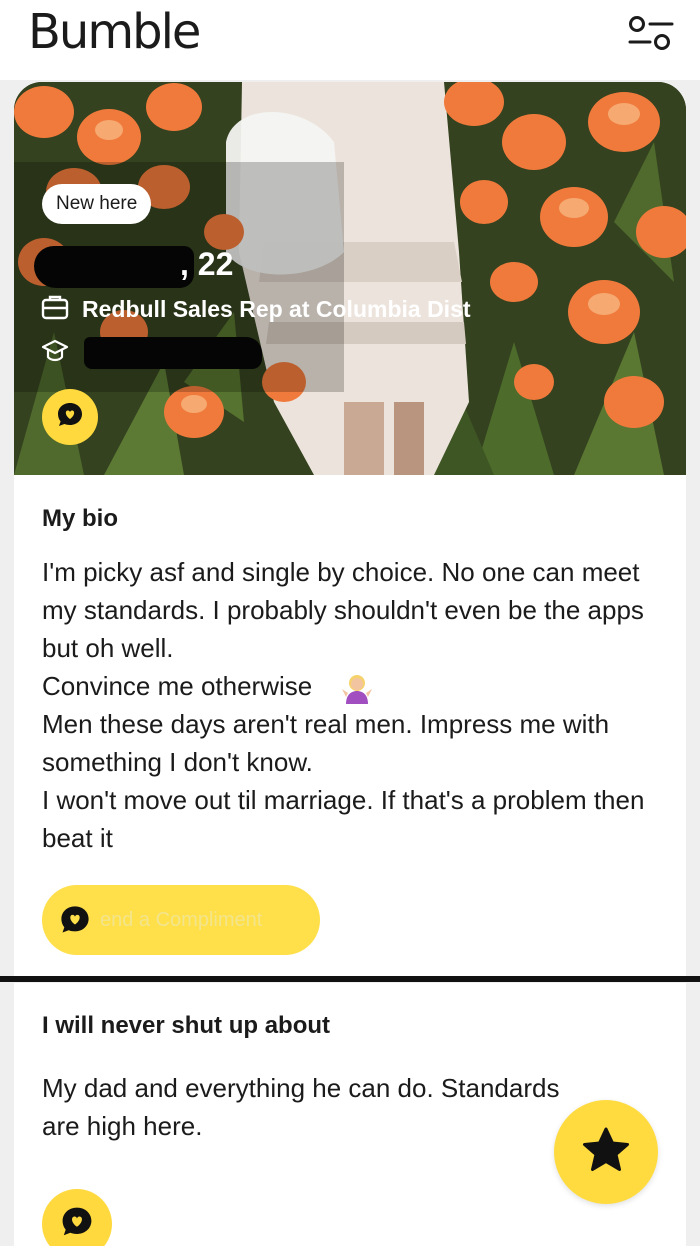 The width and height of the screenshot is (700, 1246). Describe the element at coordinates (350, 40) in the screenshot. I see `top-bar: Bumble` at that location.